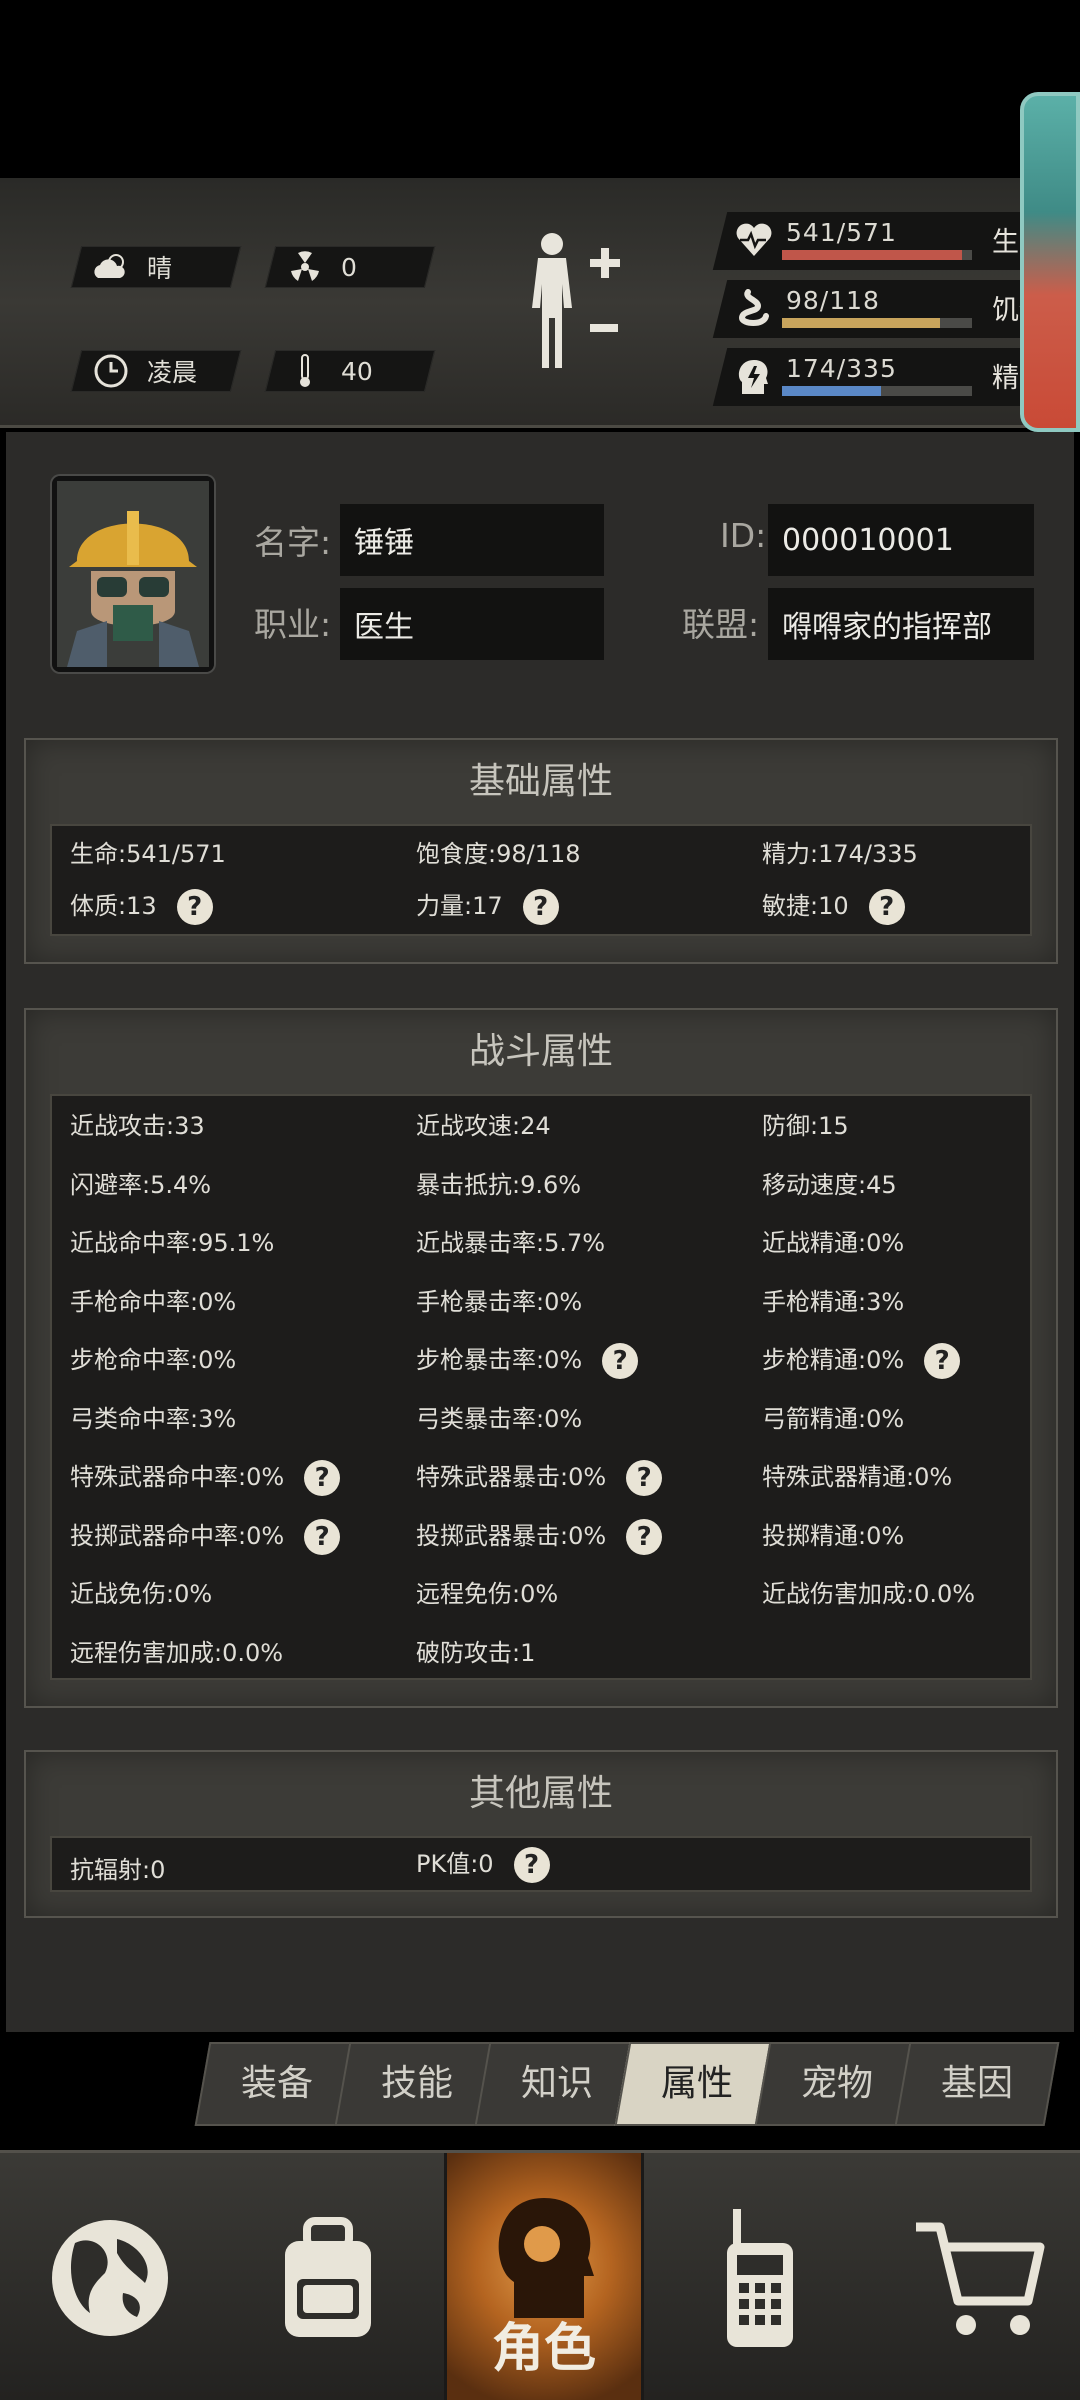 The image size is (1080, 2400). Describe the element at coordinates (141, 1184) in the screenshot. I see `stat-cell: 闪避率:5.4%` at that location.